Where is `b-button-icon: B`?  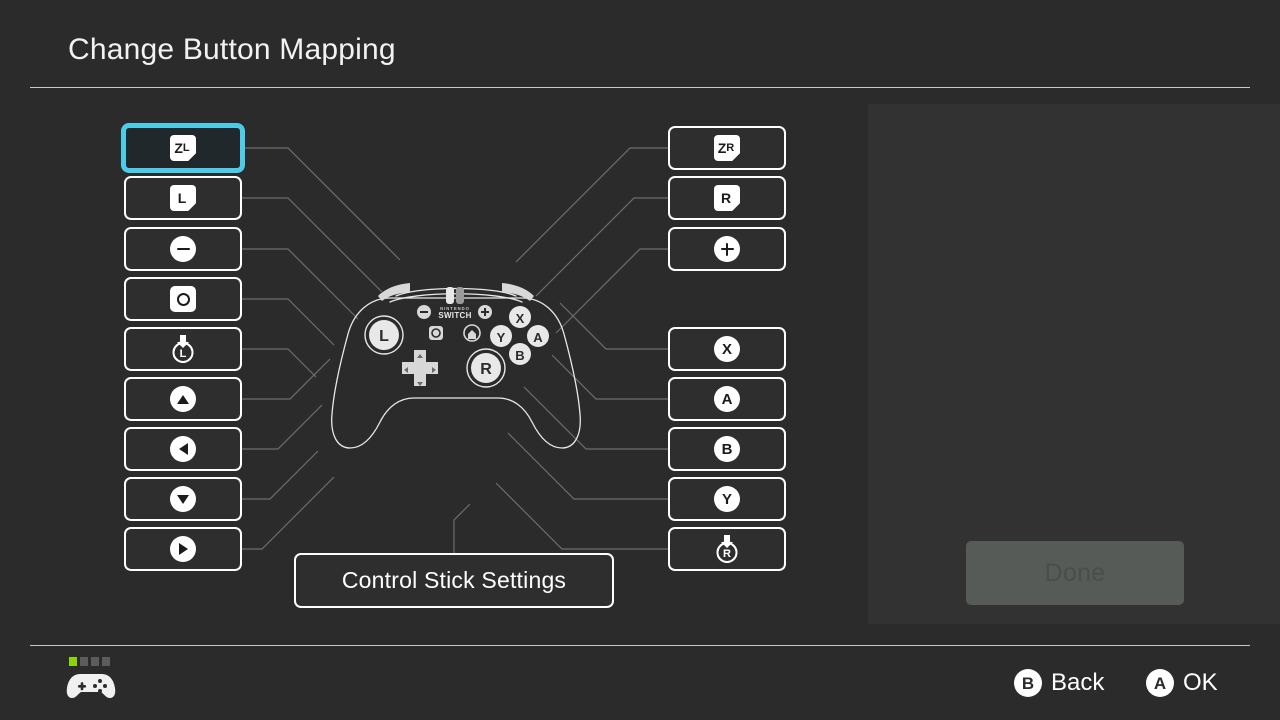 b-button-icon: B is located at coordinates (727, 449).